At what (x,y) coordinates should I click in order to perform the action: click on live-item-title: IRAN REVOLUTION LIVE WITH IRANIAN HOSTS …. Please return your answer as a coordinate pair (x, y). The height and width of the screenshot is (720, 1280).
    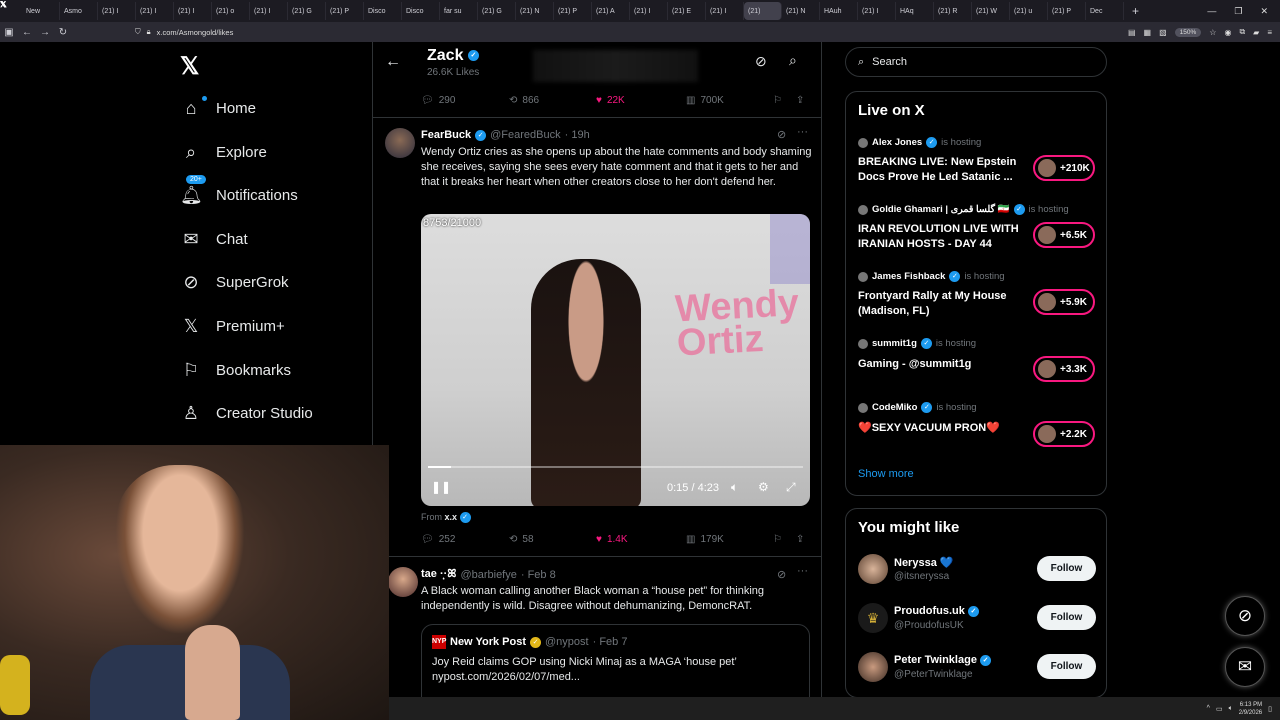
    Looking at the image, I should click on (940, 237).